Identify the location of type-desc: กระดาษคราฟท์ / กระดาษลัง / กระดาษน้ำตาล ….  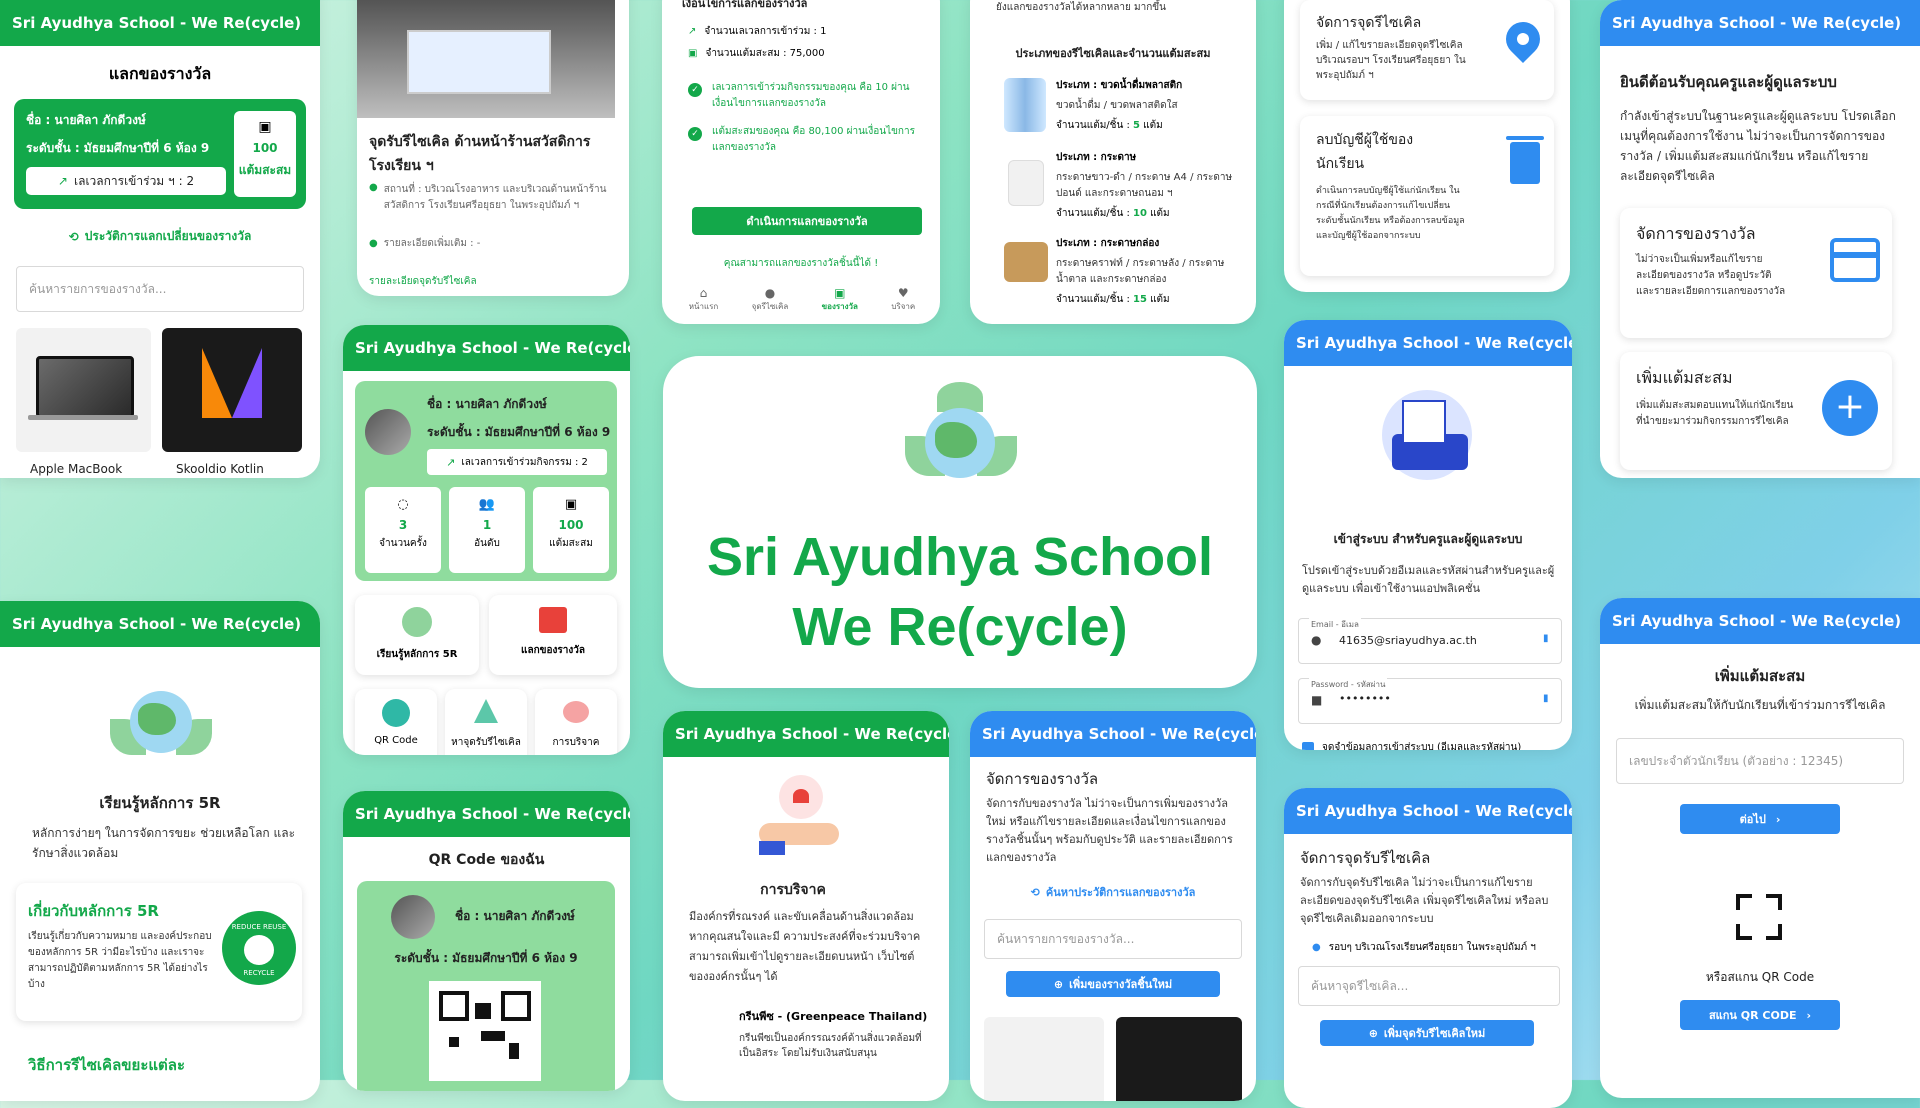
(1140, 271).